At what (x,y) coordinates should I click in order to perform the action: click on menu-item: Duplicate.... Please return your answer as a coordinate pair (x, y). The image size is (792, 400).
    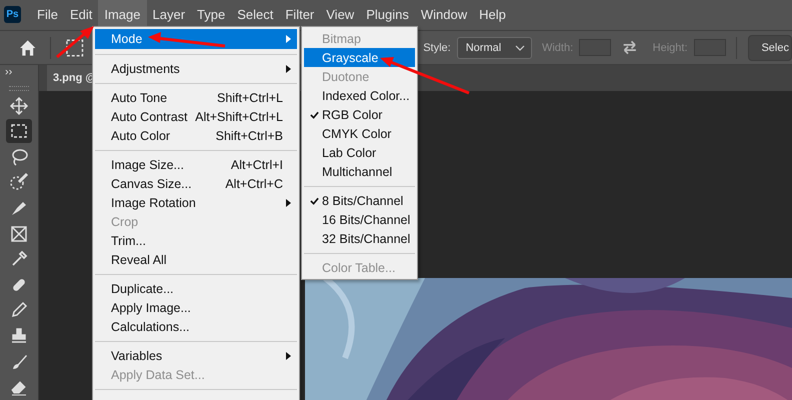
    Looking at the image, I should click on (196, 288).